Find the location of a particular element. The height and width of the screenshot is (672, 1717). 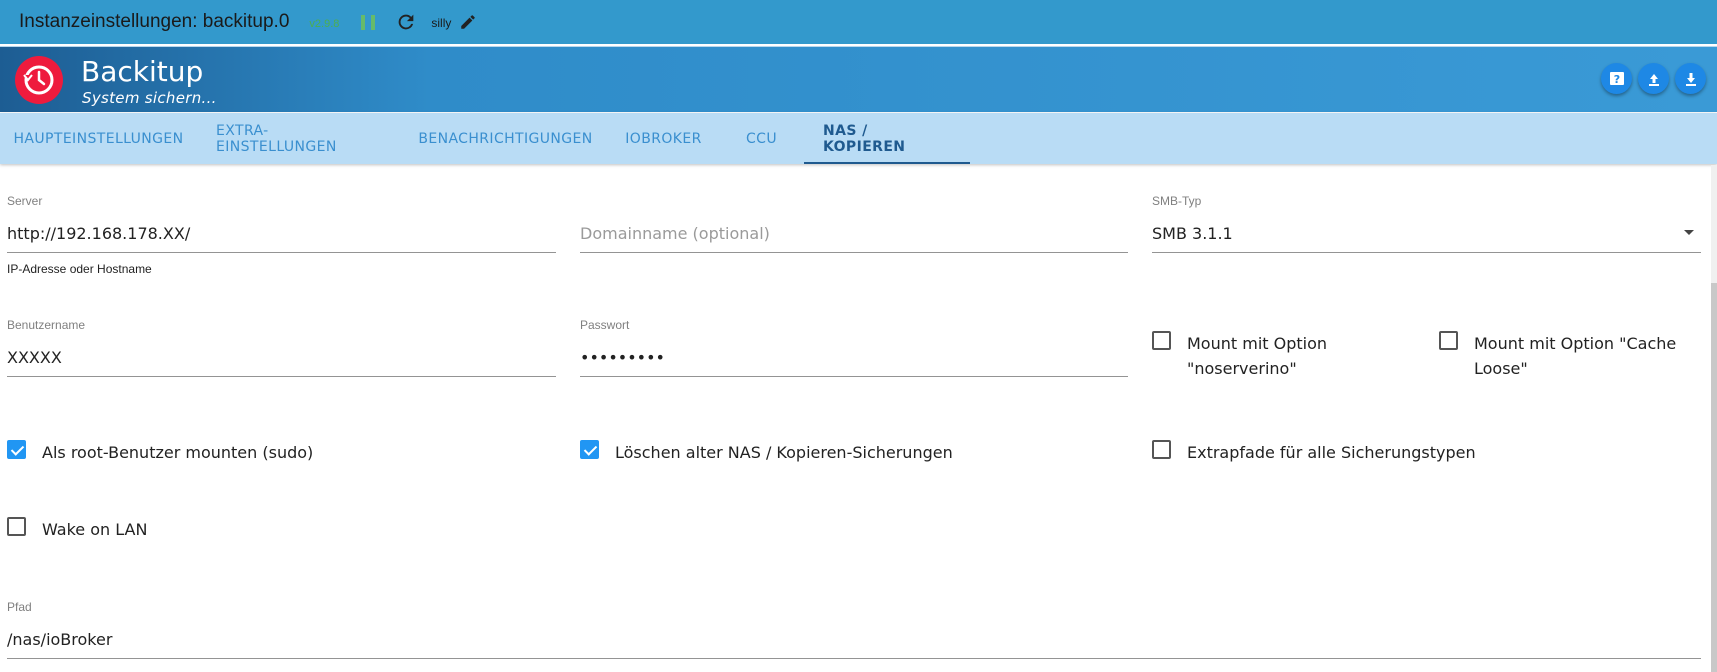

app-name: Backitup is located at coordinates (142, 71).